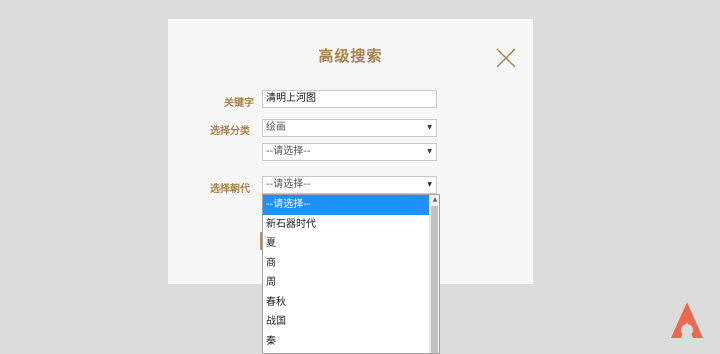  What do you see at coordinates (434, 279) in the screenshot?
I see `scrollbar-thumb` at bounding box center [434, 279].